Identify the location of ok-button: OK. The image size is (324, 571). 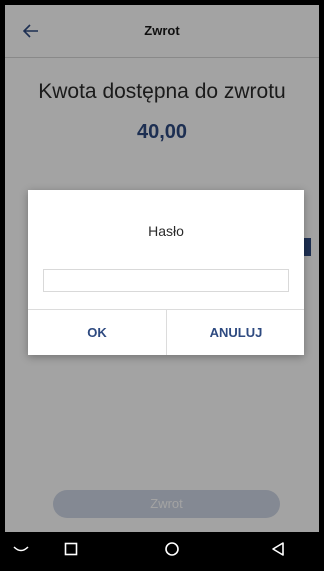
(97, 332).